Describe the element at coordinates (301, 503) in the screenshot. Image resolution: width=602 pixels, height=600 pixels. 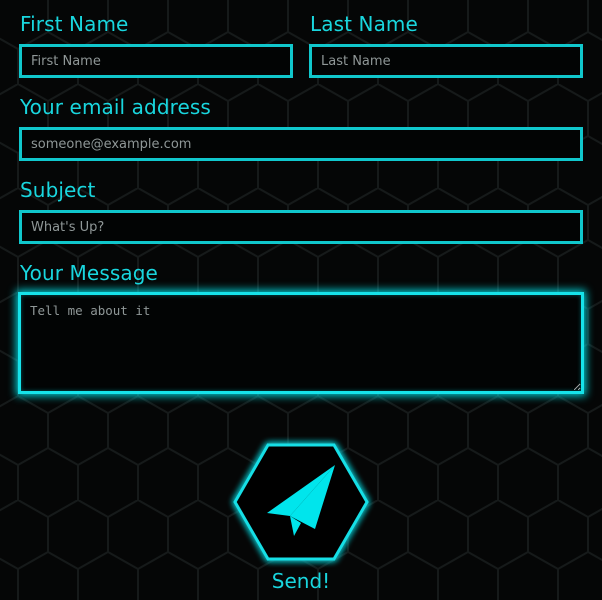
I see `send-button` at that location.